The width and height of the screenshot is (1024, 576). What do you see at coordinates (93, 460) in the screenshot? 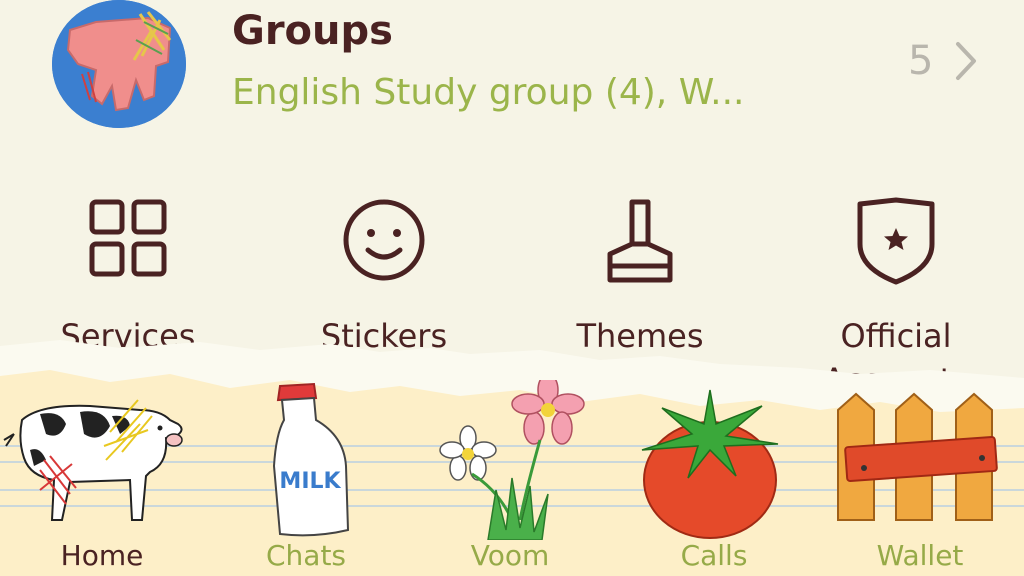
I see `cow-icon` at bounding box center [93, 460].